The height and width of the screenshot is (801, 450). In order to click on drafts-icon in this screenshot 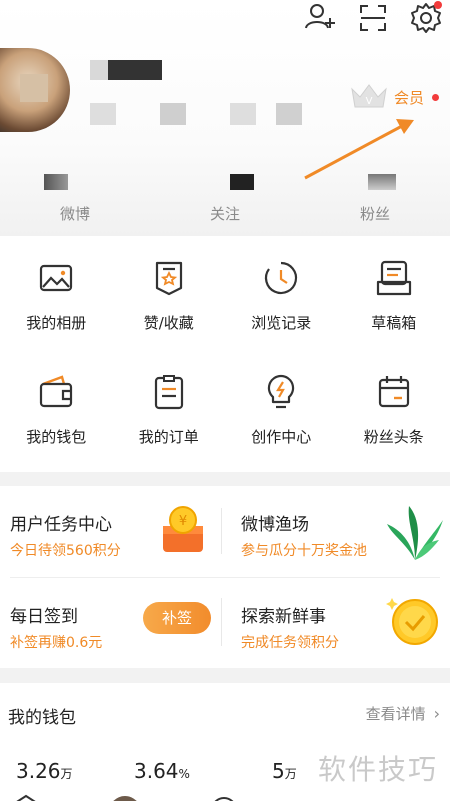, I will do `click(393, 278)`.